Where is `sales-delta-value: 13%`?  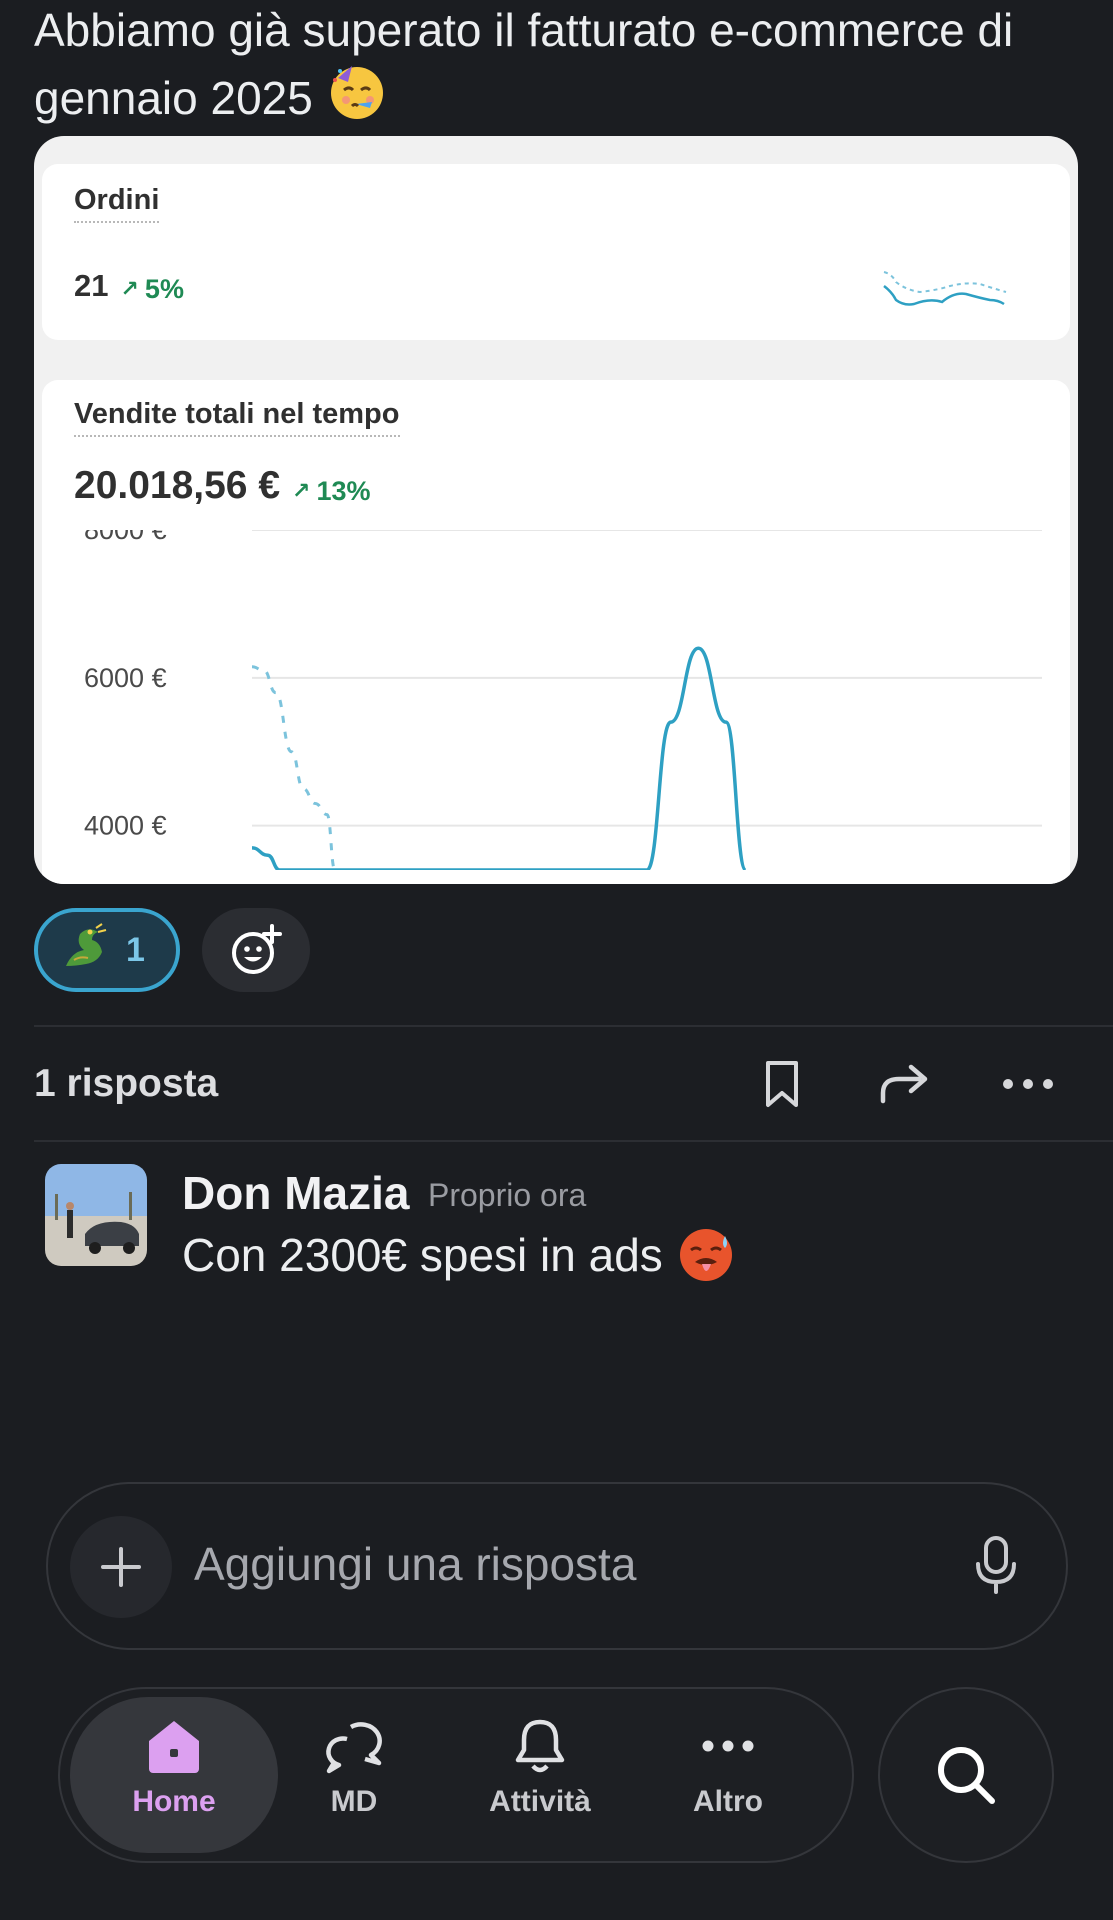 sales-delta-value: 13% is located at coordinates (343, 490).